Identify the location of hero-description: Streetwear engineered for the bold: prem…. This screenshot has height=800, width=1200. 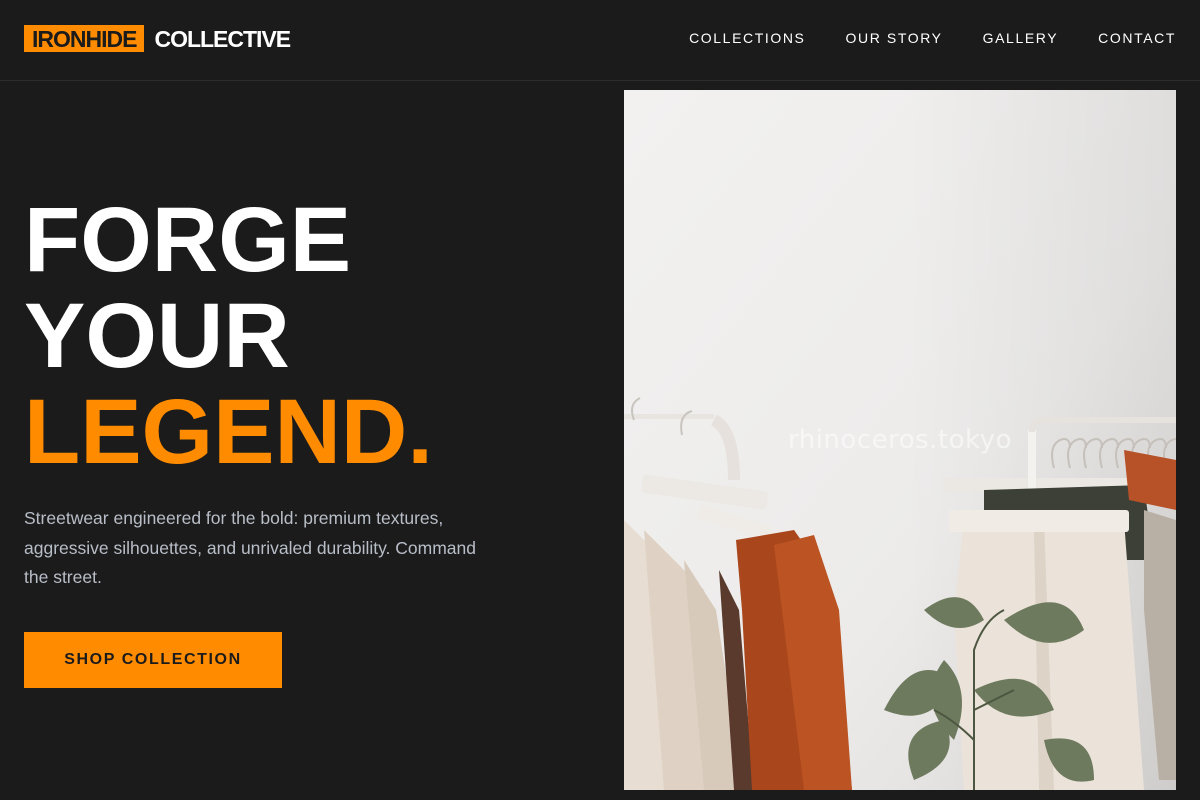
(250, 547).